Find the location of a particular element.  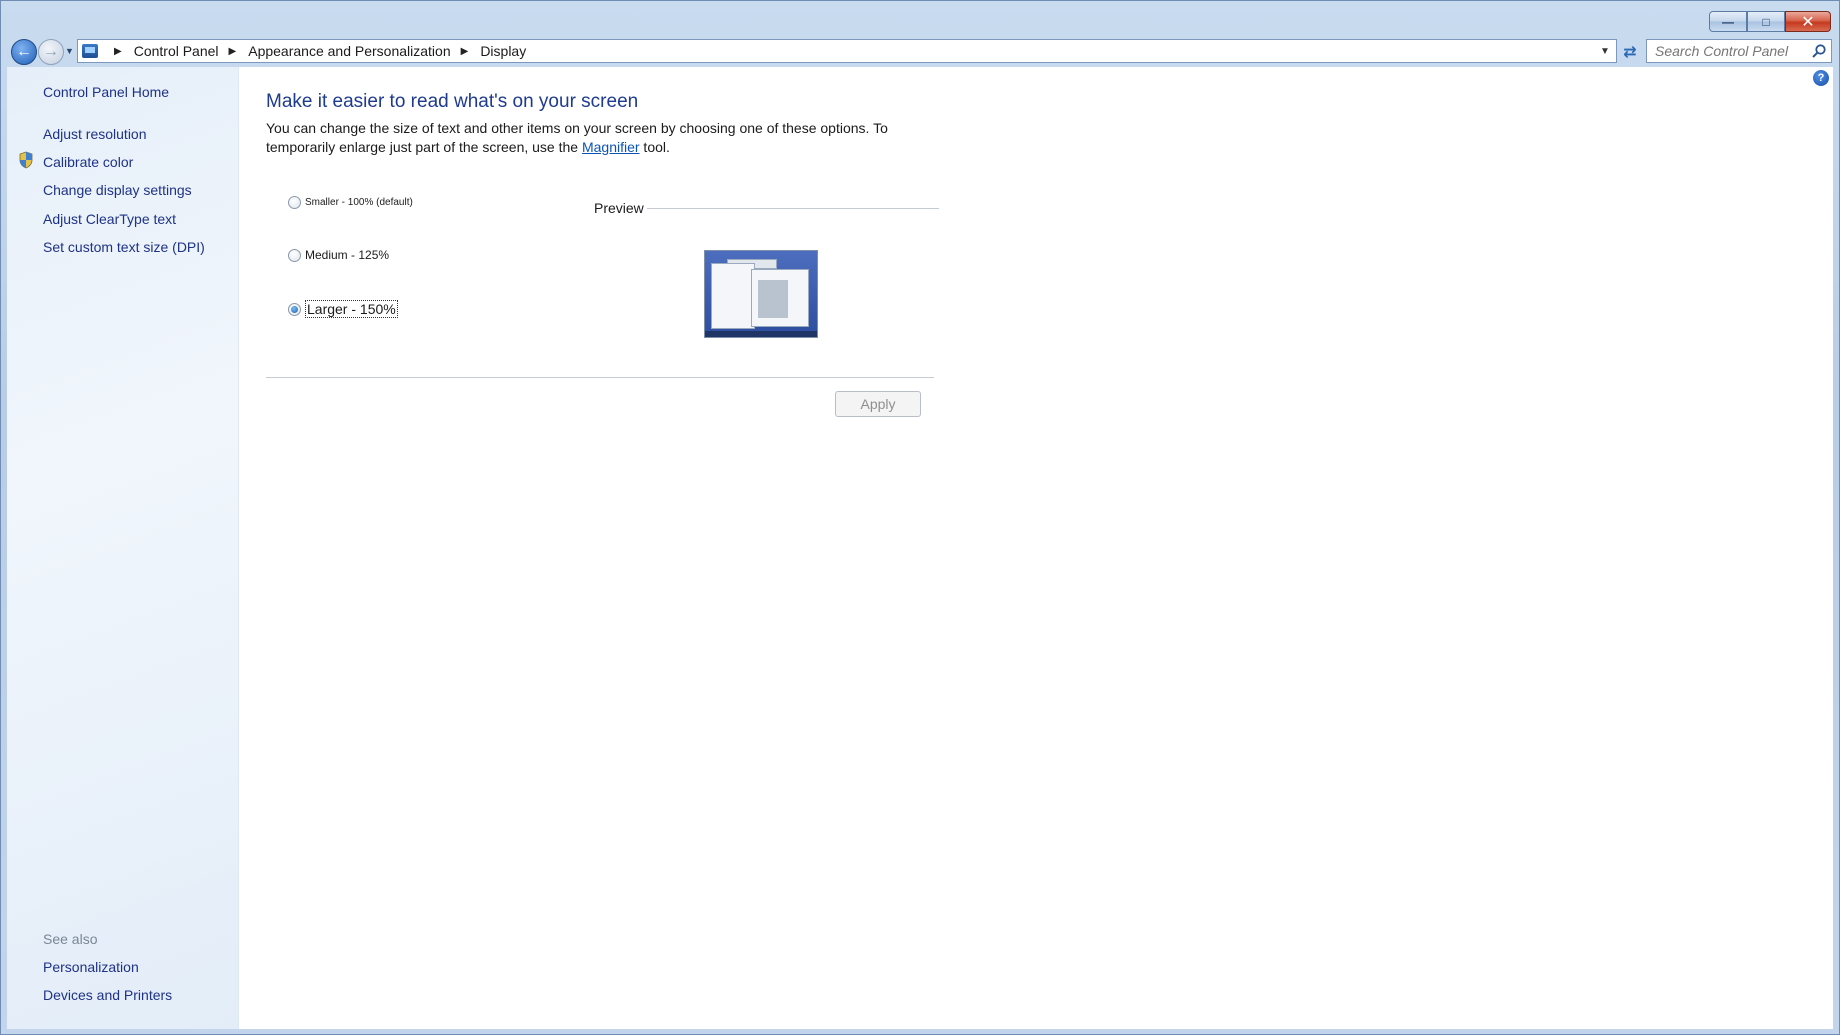

arrow-right-icon: → is located at coordinates (51, 51).